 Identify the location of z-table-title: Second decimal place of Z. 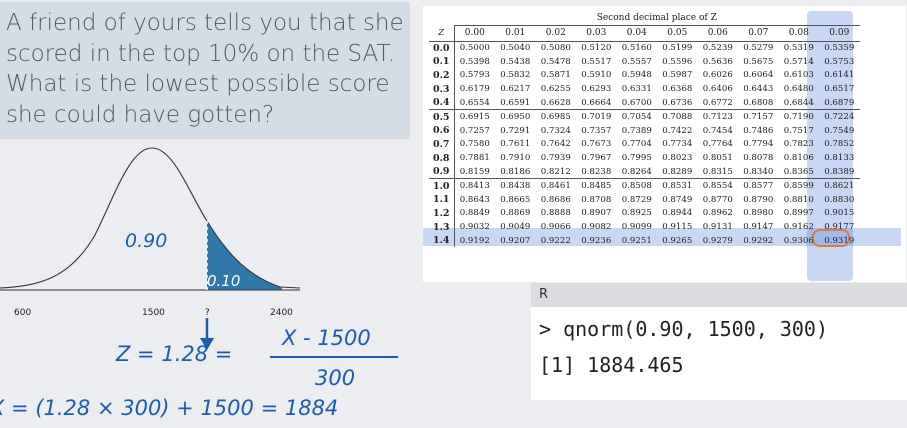
(657, 18).